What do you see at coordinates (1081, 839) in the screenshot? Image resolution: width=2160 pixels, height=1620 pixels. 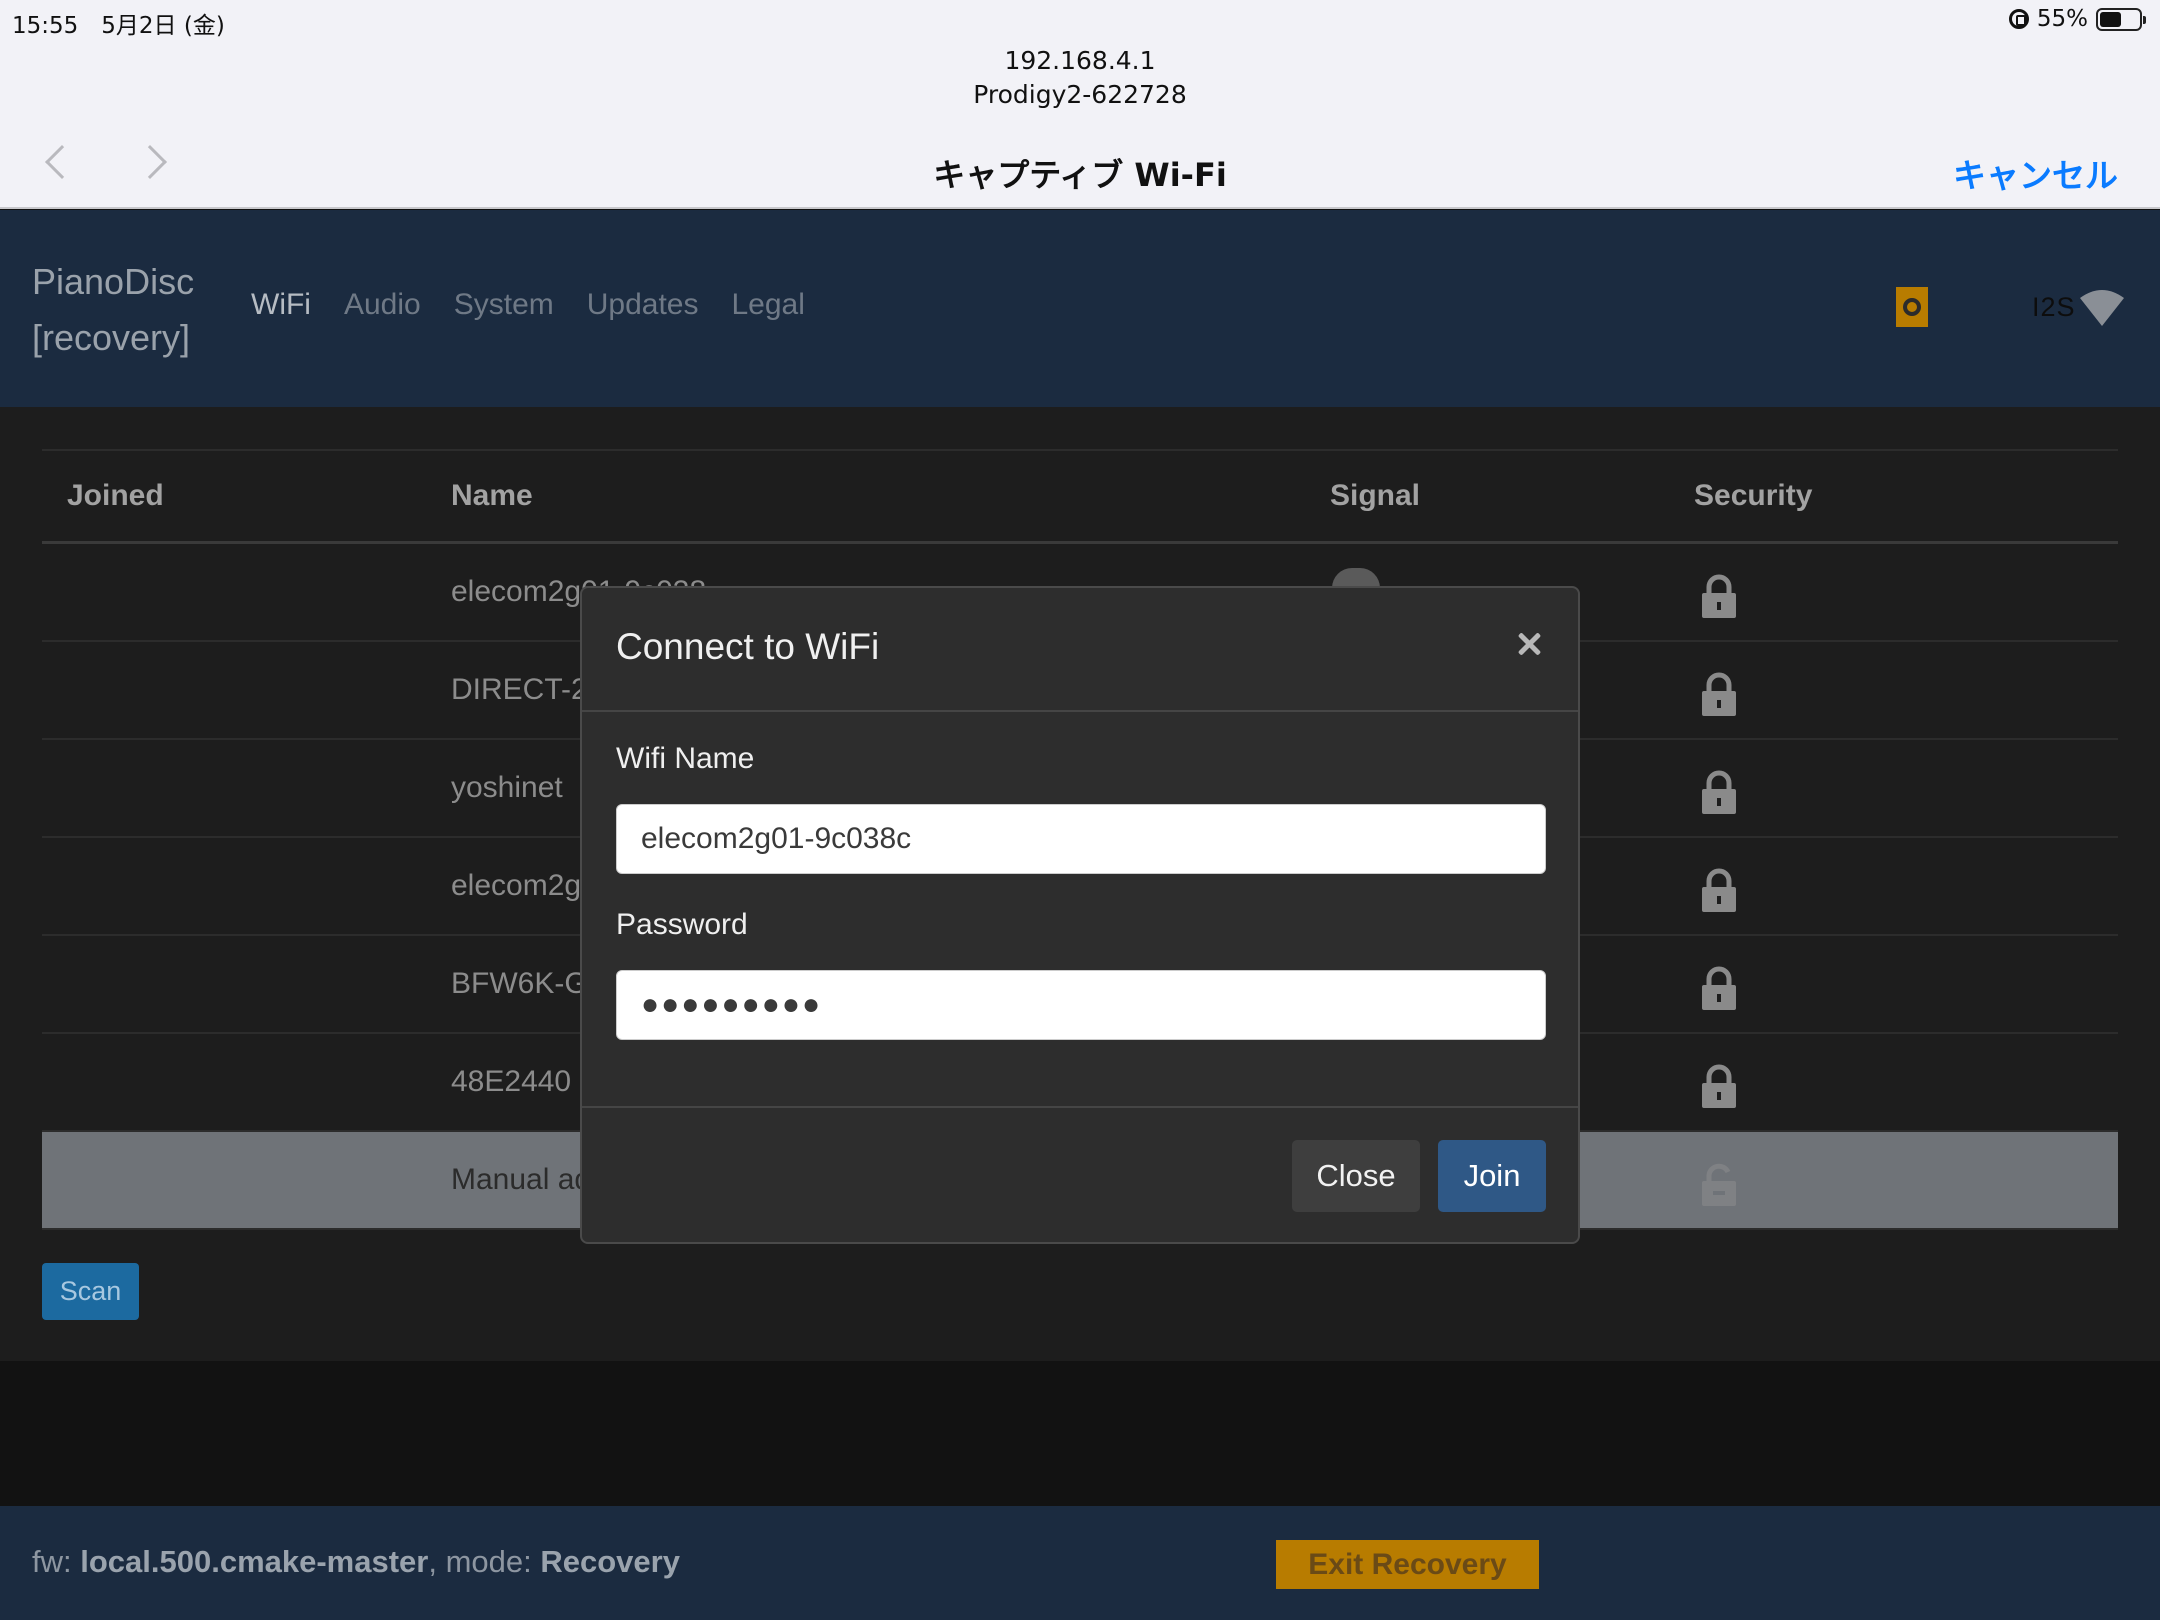 I see `wifi-name-input` at bounding box center [1081, 839].